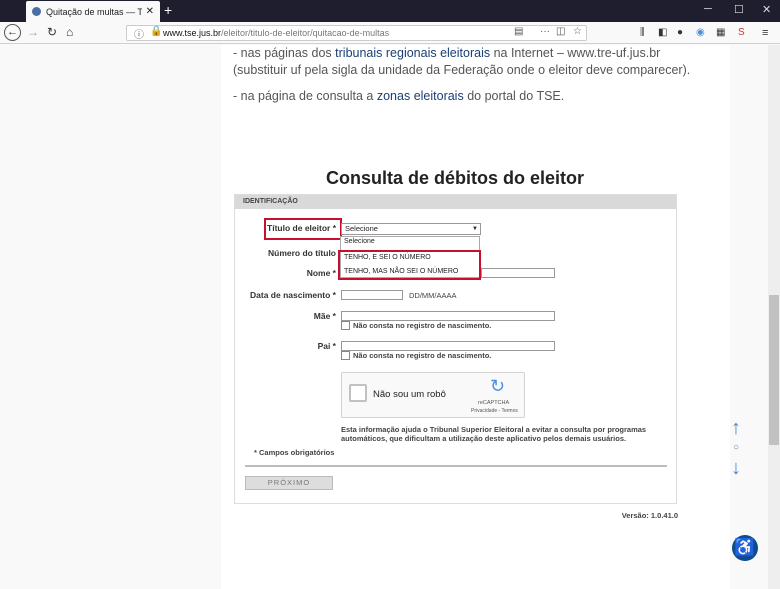 This screenshot has width=780, height=589. I want to click on browser-tab: Quitação de multas — Tribunal ✕, so click(93, 11).